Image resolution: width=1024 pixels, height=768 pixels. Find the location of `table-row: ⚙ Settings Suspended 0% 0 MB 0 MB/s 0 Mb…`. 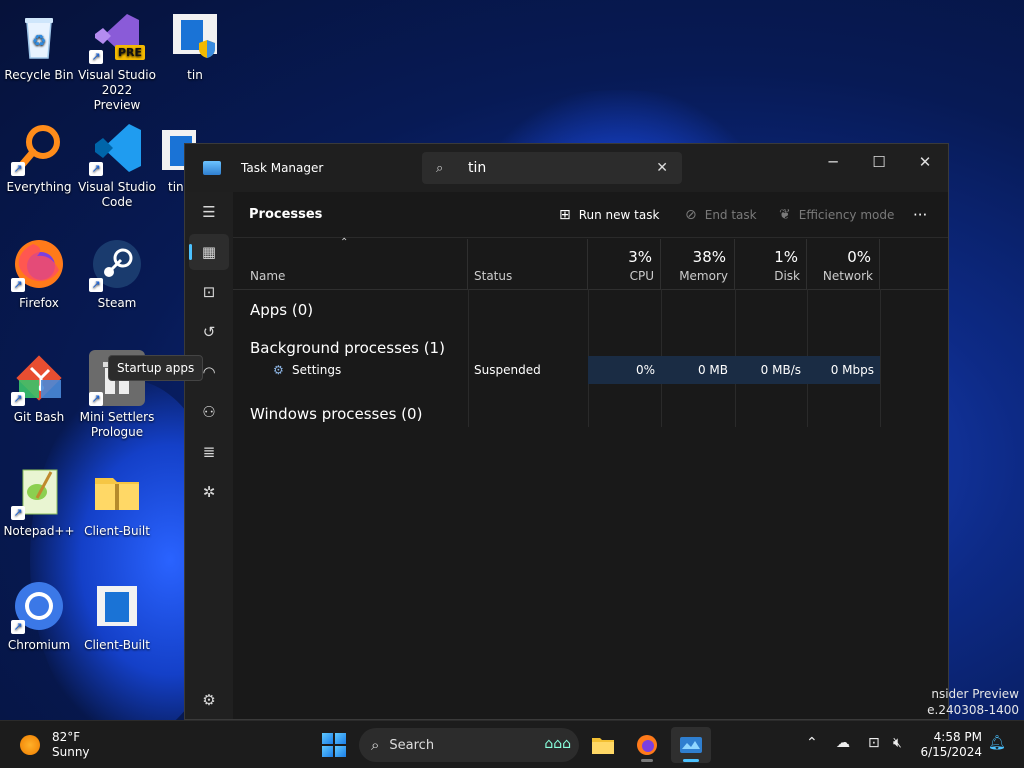

table-row: ⚙ Settings Suspended 0% 0 MB 0 MB/s 0 Mb… is located at coordinates (556, 370).